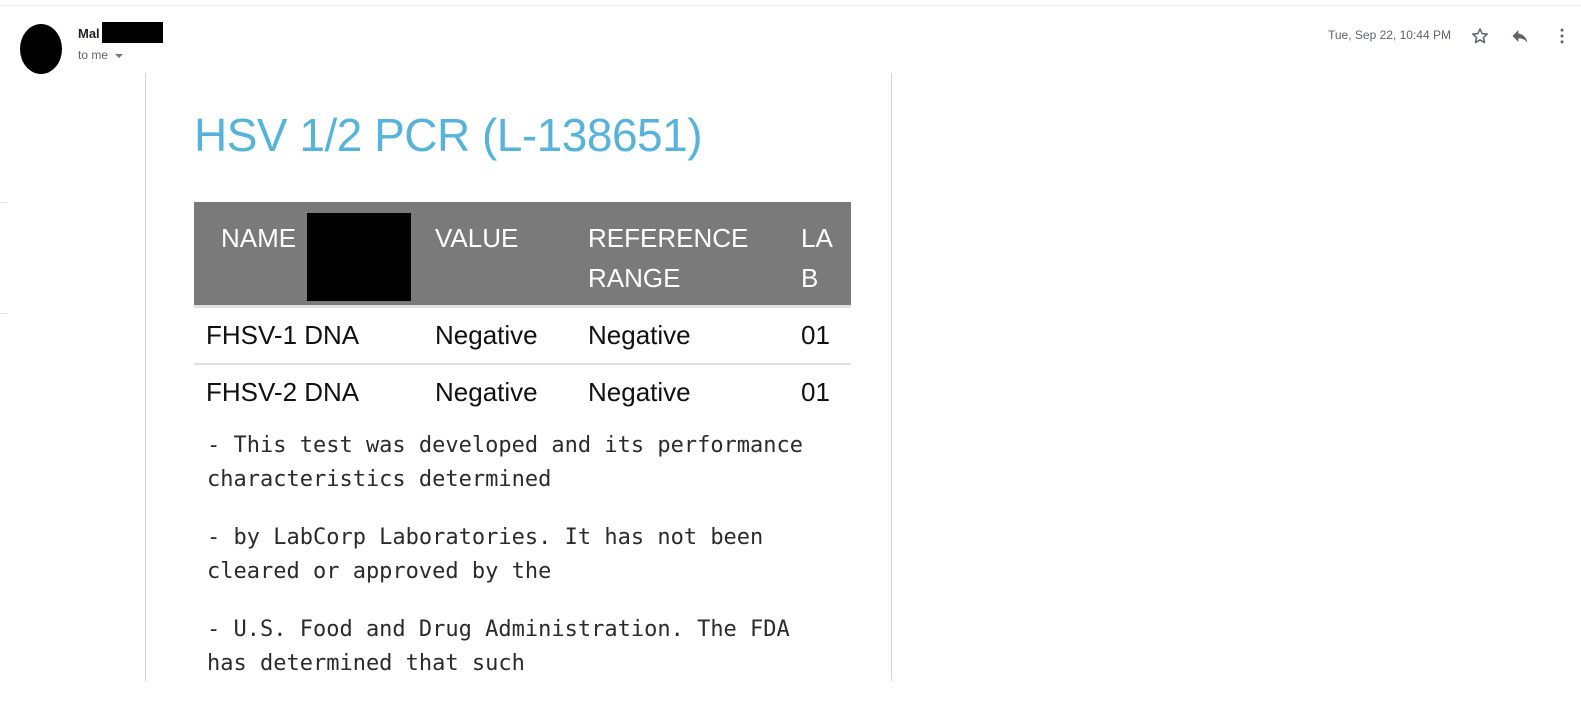 The image size is (1581, 705). Describe the element at coordinates (522, 253) in the screenshot. I see `table-header: NAME VALUE REFERENCE RANGE LA B` at that location.